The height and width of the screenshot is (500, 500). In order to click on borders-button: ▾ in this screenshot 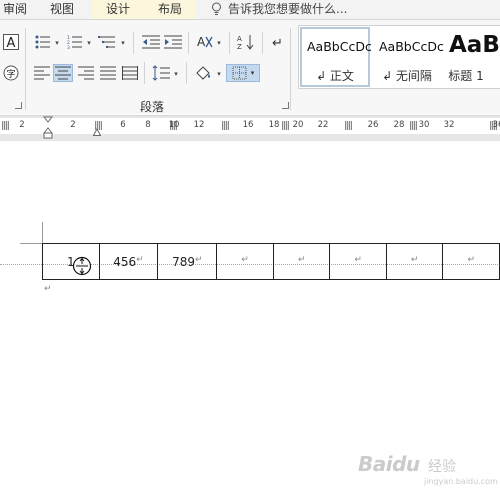, I will do `click(243, 73)`.